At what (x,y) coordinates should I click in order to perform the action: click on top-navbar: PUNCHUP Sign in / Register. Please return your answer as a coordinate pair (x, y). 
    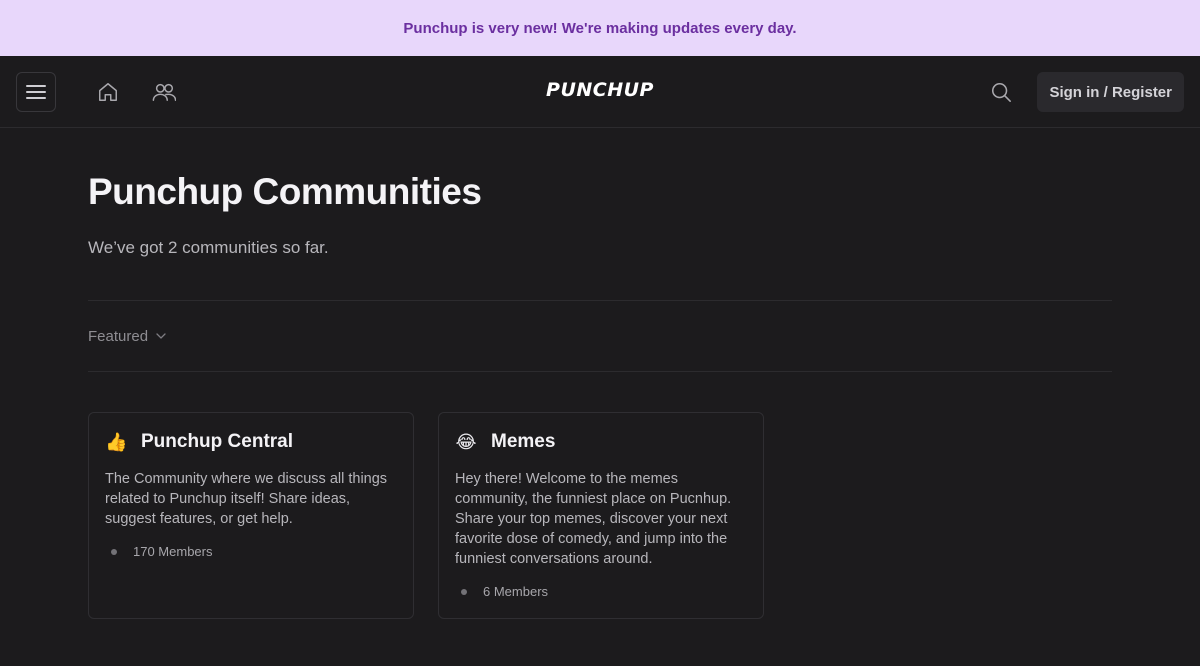
    Looking at the image, I should click on (600, 92).